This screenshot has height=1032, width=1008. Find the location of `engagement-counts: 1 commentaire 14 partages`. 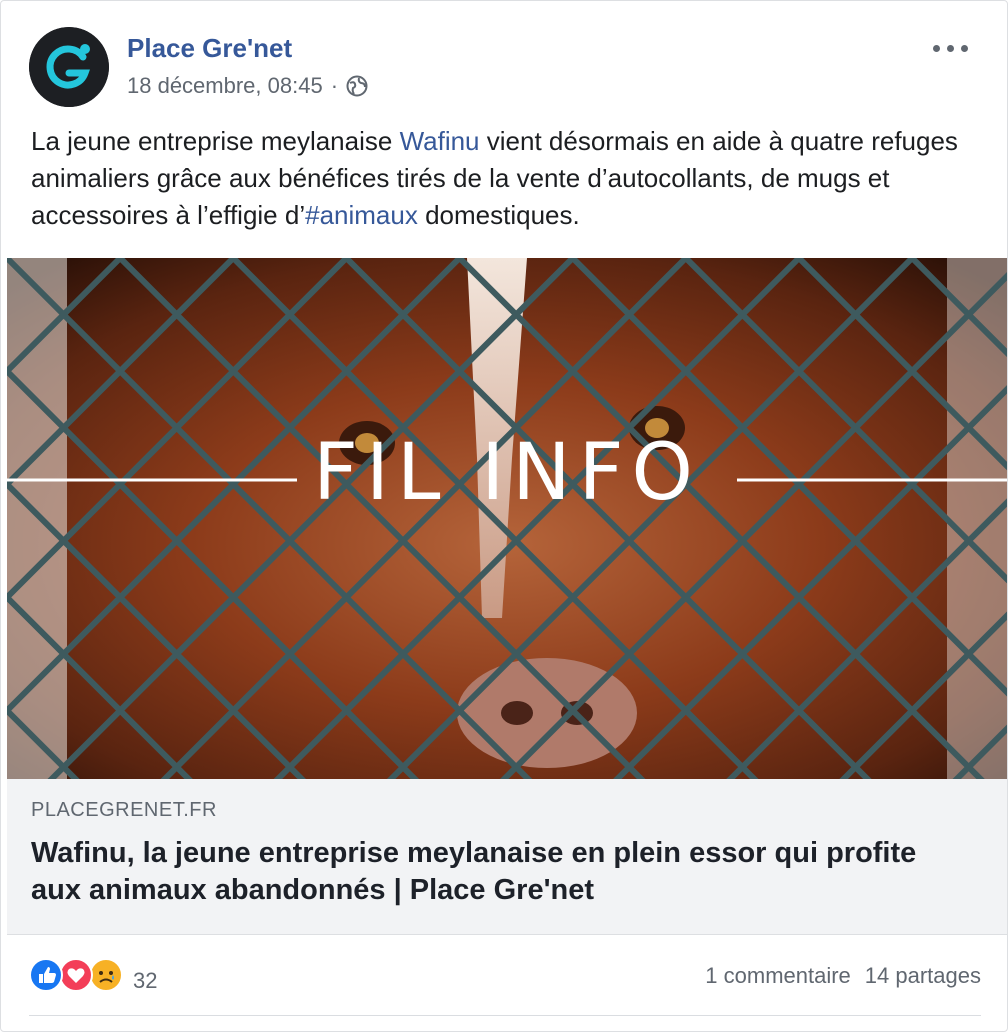

engagement-counts: 1 commentaire 14 partages is located at coordinates (843, 976).